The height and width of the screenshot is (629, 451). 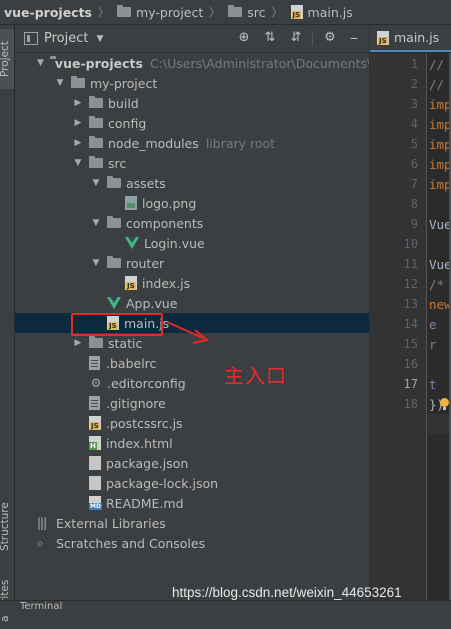 I want to click on locate-file-icon: ⊕, so click(x=244, y=38).